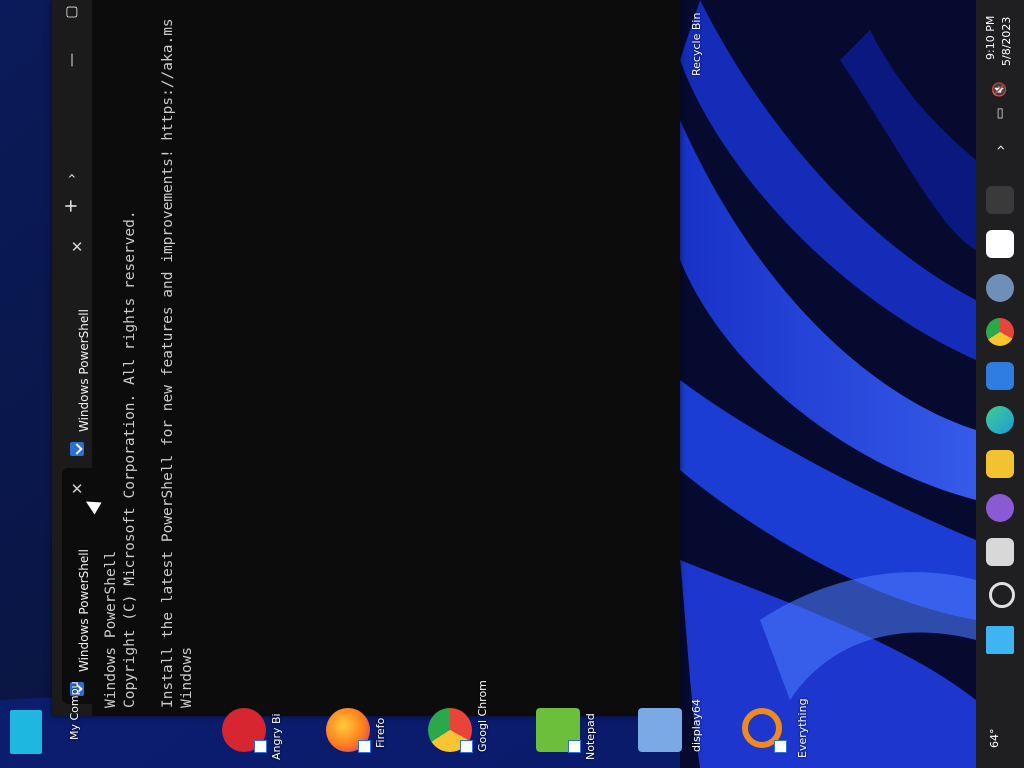 This screenshot has width=1024, height=768. Describe the element at coordinates (1000, 147) in the screenshot. I see `show-hidden-icons-icon: ›` at that location.